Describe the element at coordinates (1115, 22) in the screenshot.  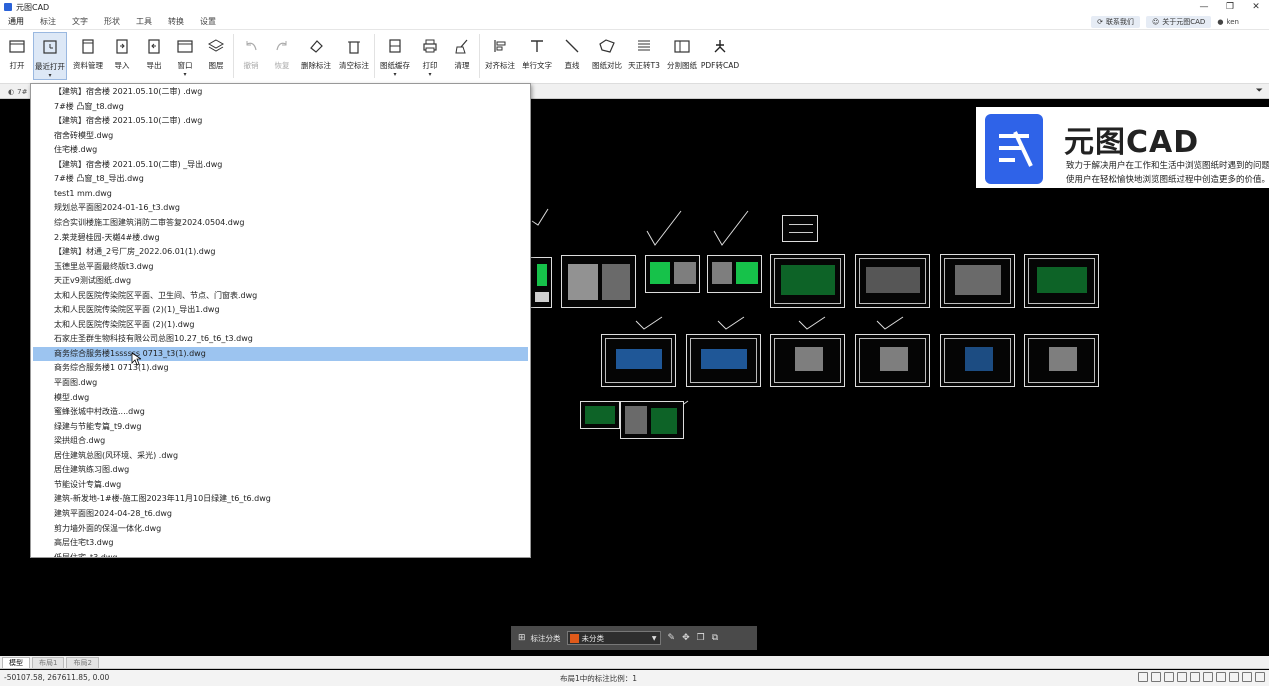
I see `contact-us-button: ⟳ 联系我们` at that location.